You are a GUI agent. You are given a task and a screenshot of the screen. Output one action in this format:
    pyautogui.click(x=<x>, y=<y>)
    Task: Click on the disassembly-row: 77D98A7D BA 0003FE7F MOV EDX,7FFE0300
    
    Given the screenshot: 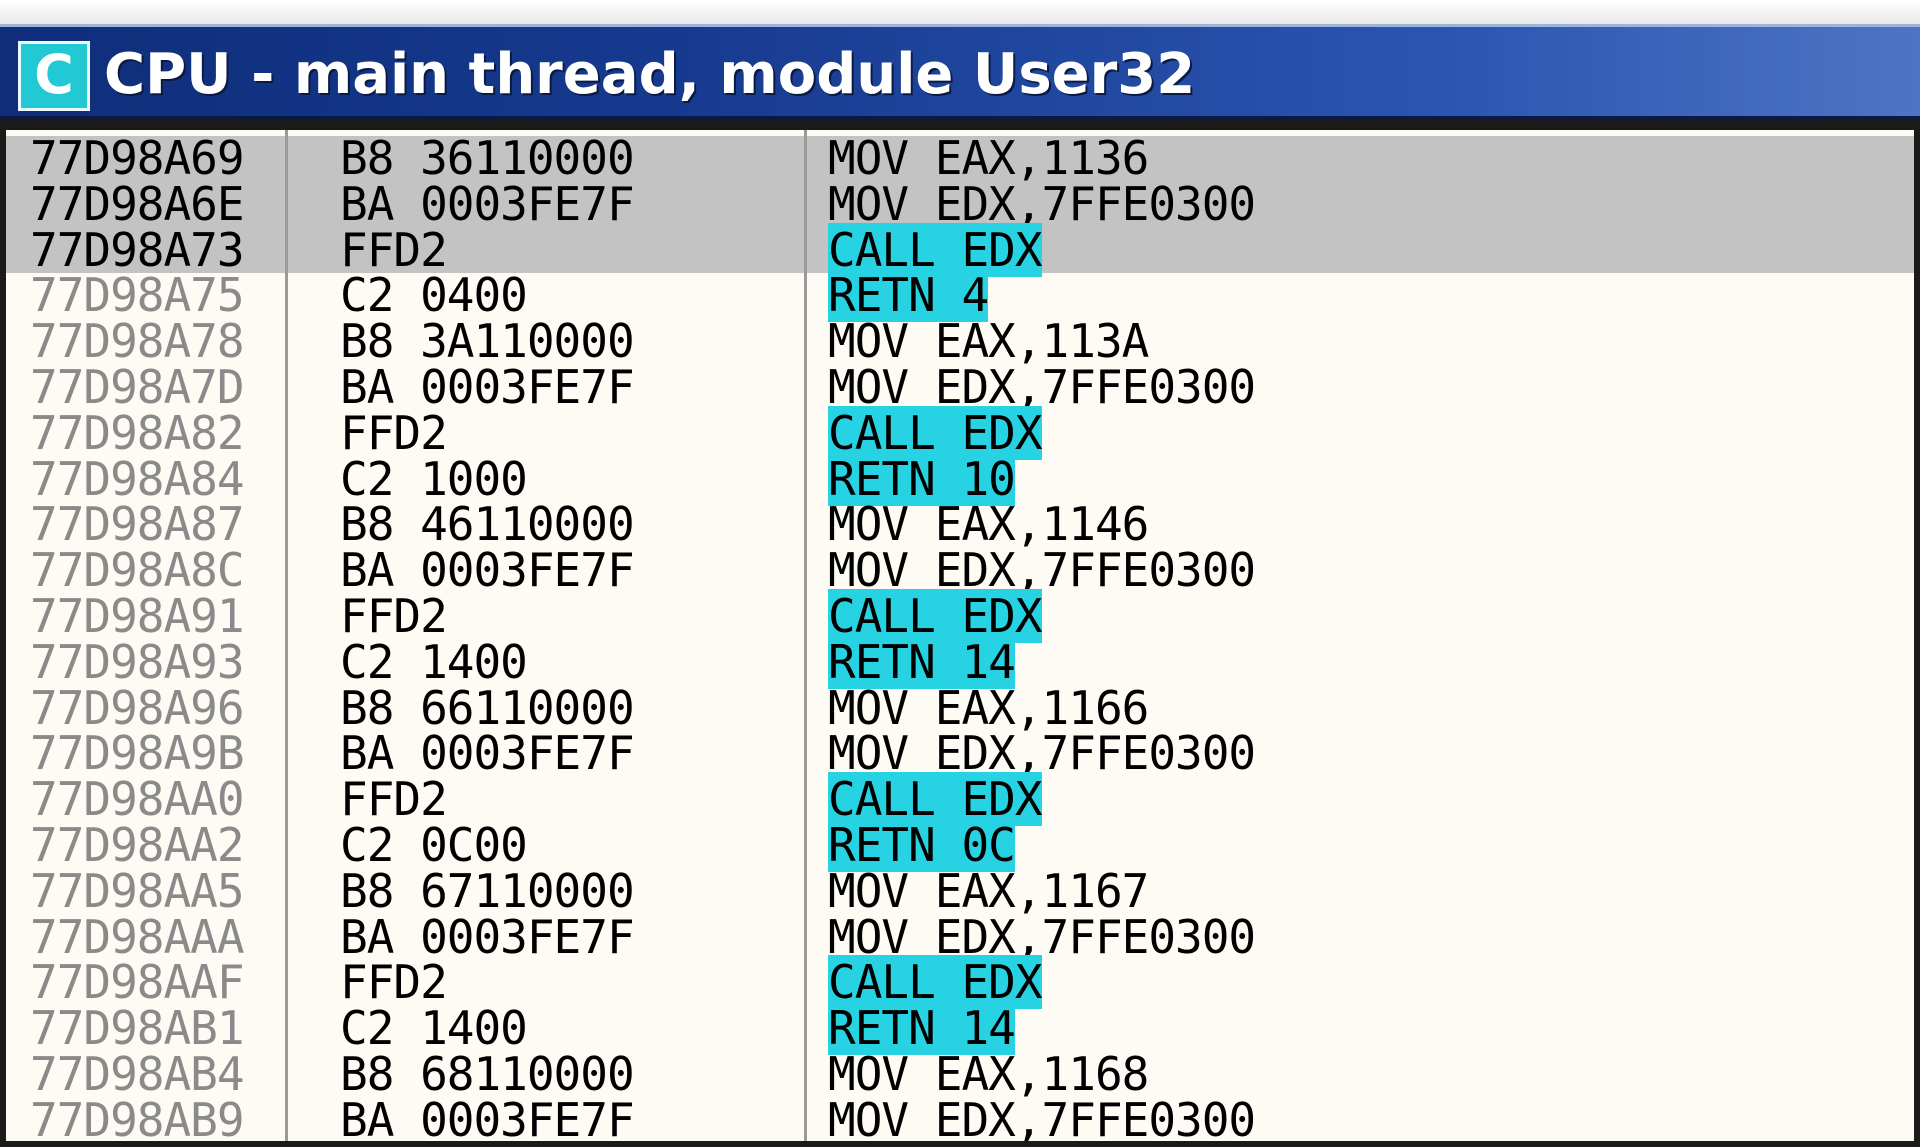 What is the action you would take?
    pyautogui.click(x=960, y=386)
    